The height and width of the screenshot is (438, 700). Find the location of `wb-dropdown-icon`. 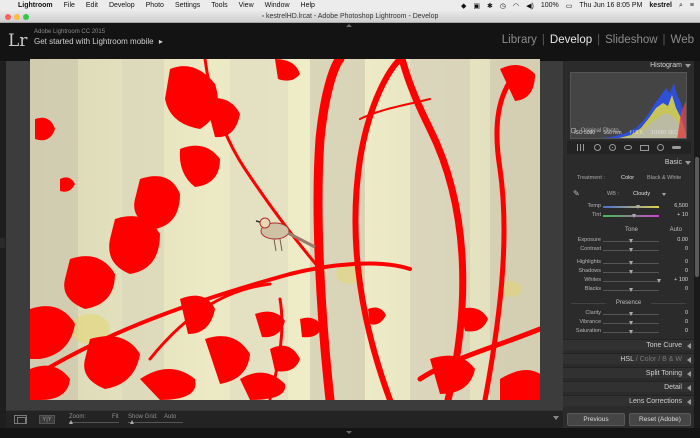

wb-dropdown-icon is located at coordinates (664, 194).